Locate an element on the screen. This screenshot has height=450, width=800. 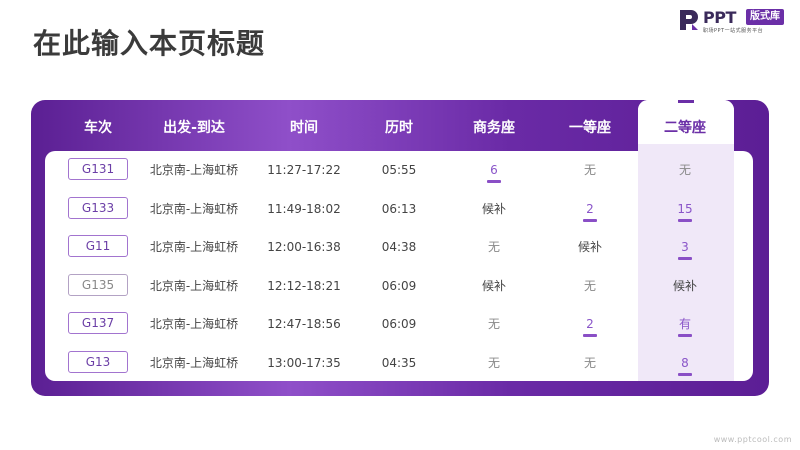
header-duration: 历时 is located at coordinates (399, 128).